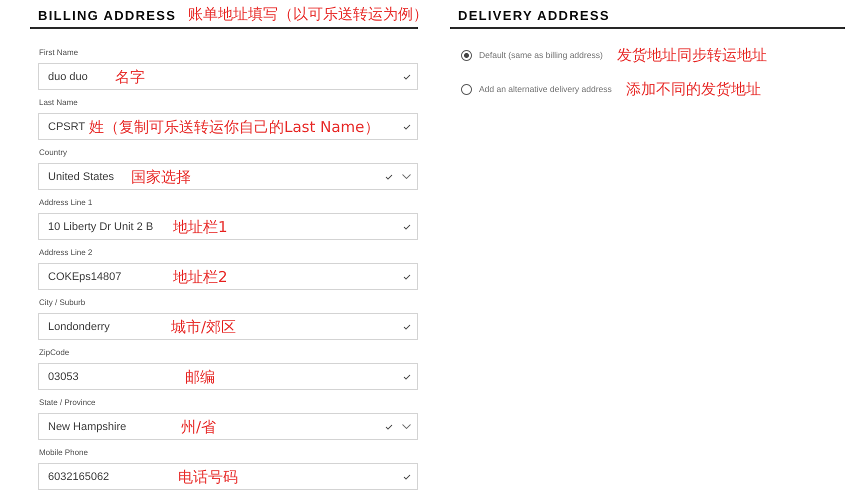 Image resolution: width=860 pixels, height=504 pixels. Describe the element at coordinates (53, 153) in the screenshot. I see `field-label: Country` at that location.